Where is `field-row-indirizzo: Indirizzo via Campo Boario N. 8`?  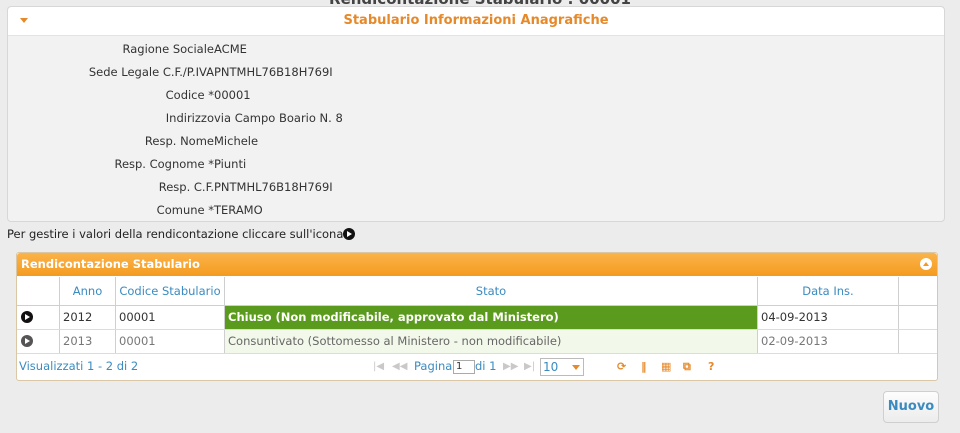 field-row-indirizzo: Indirizzo via Campo Boario N. 8 is located at coordinates (308, 118).